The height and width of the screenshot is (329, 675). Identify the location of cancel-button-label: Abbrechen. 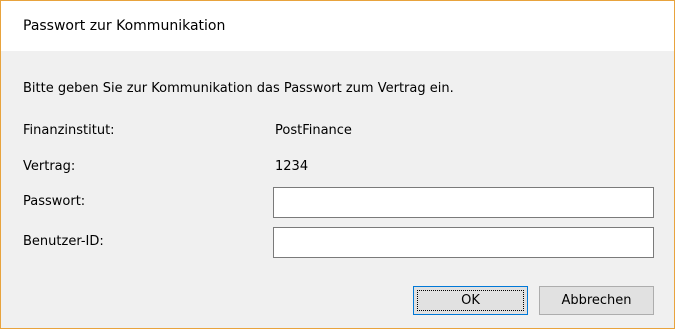
(596, 300).